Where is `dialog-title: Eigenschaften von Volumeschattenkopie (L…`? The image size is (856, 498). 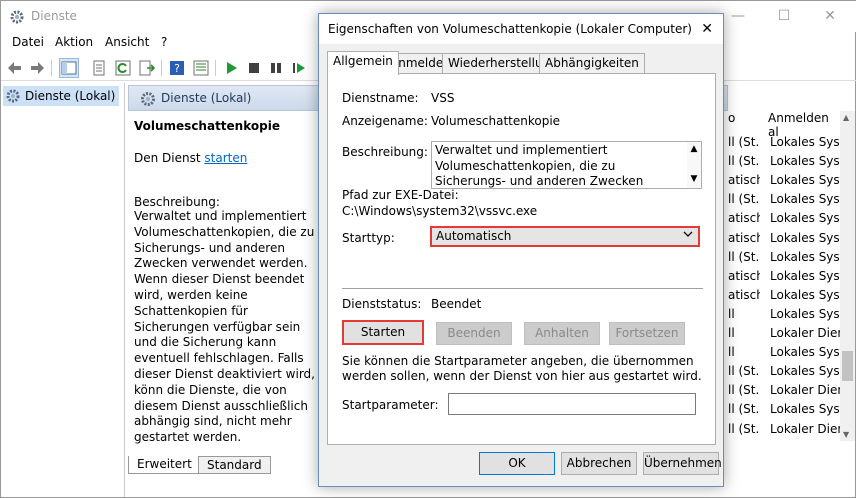 dialog-title: Eigenschaften von Volumeschattenkopie (L… is located at coordinates (510, 29).